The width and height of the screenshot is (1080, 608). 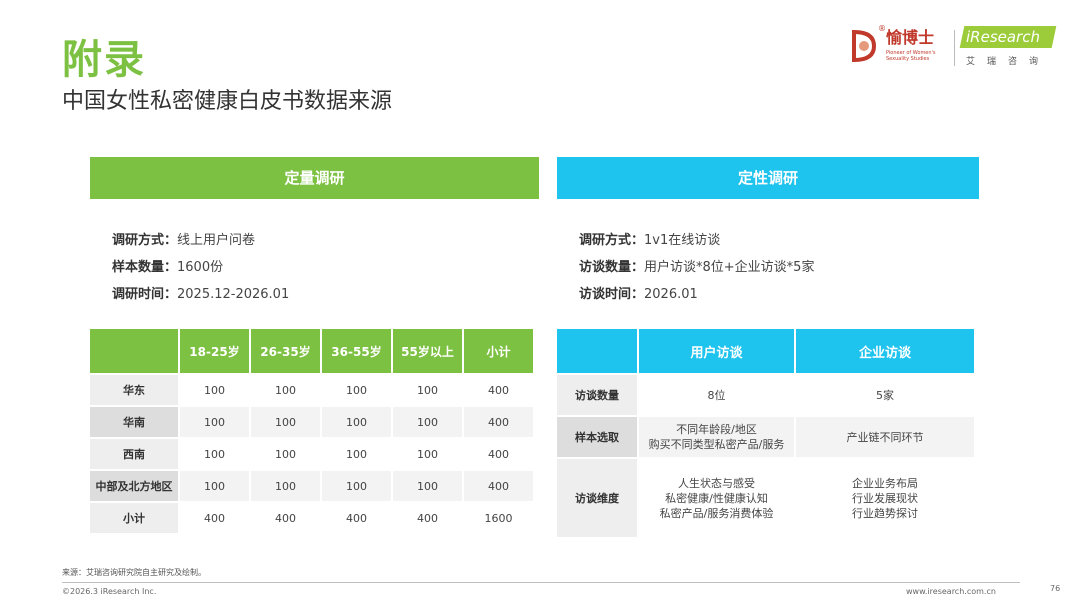 What do you see at coordinates (498, 351) in the screenshot?
I see `column-header: 小计` at bounding box center [498, 351].